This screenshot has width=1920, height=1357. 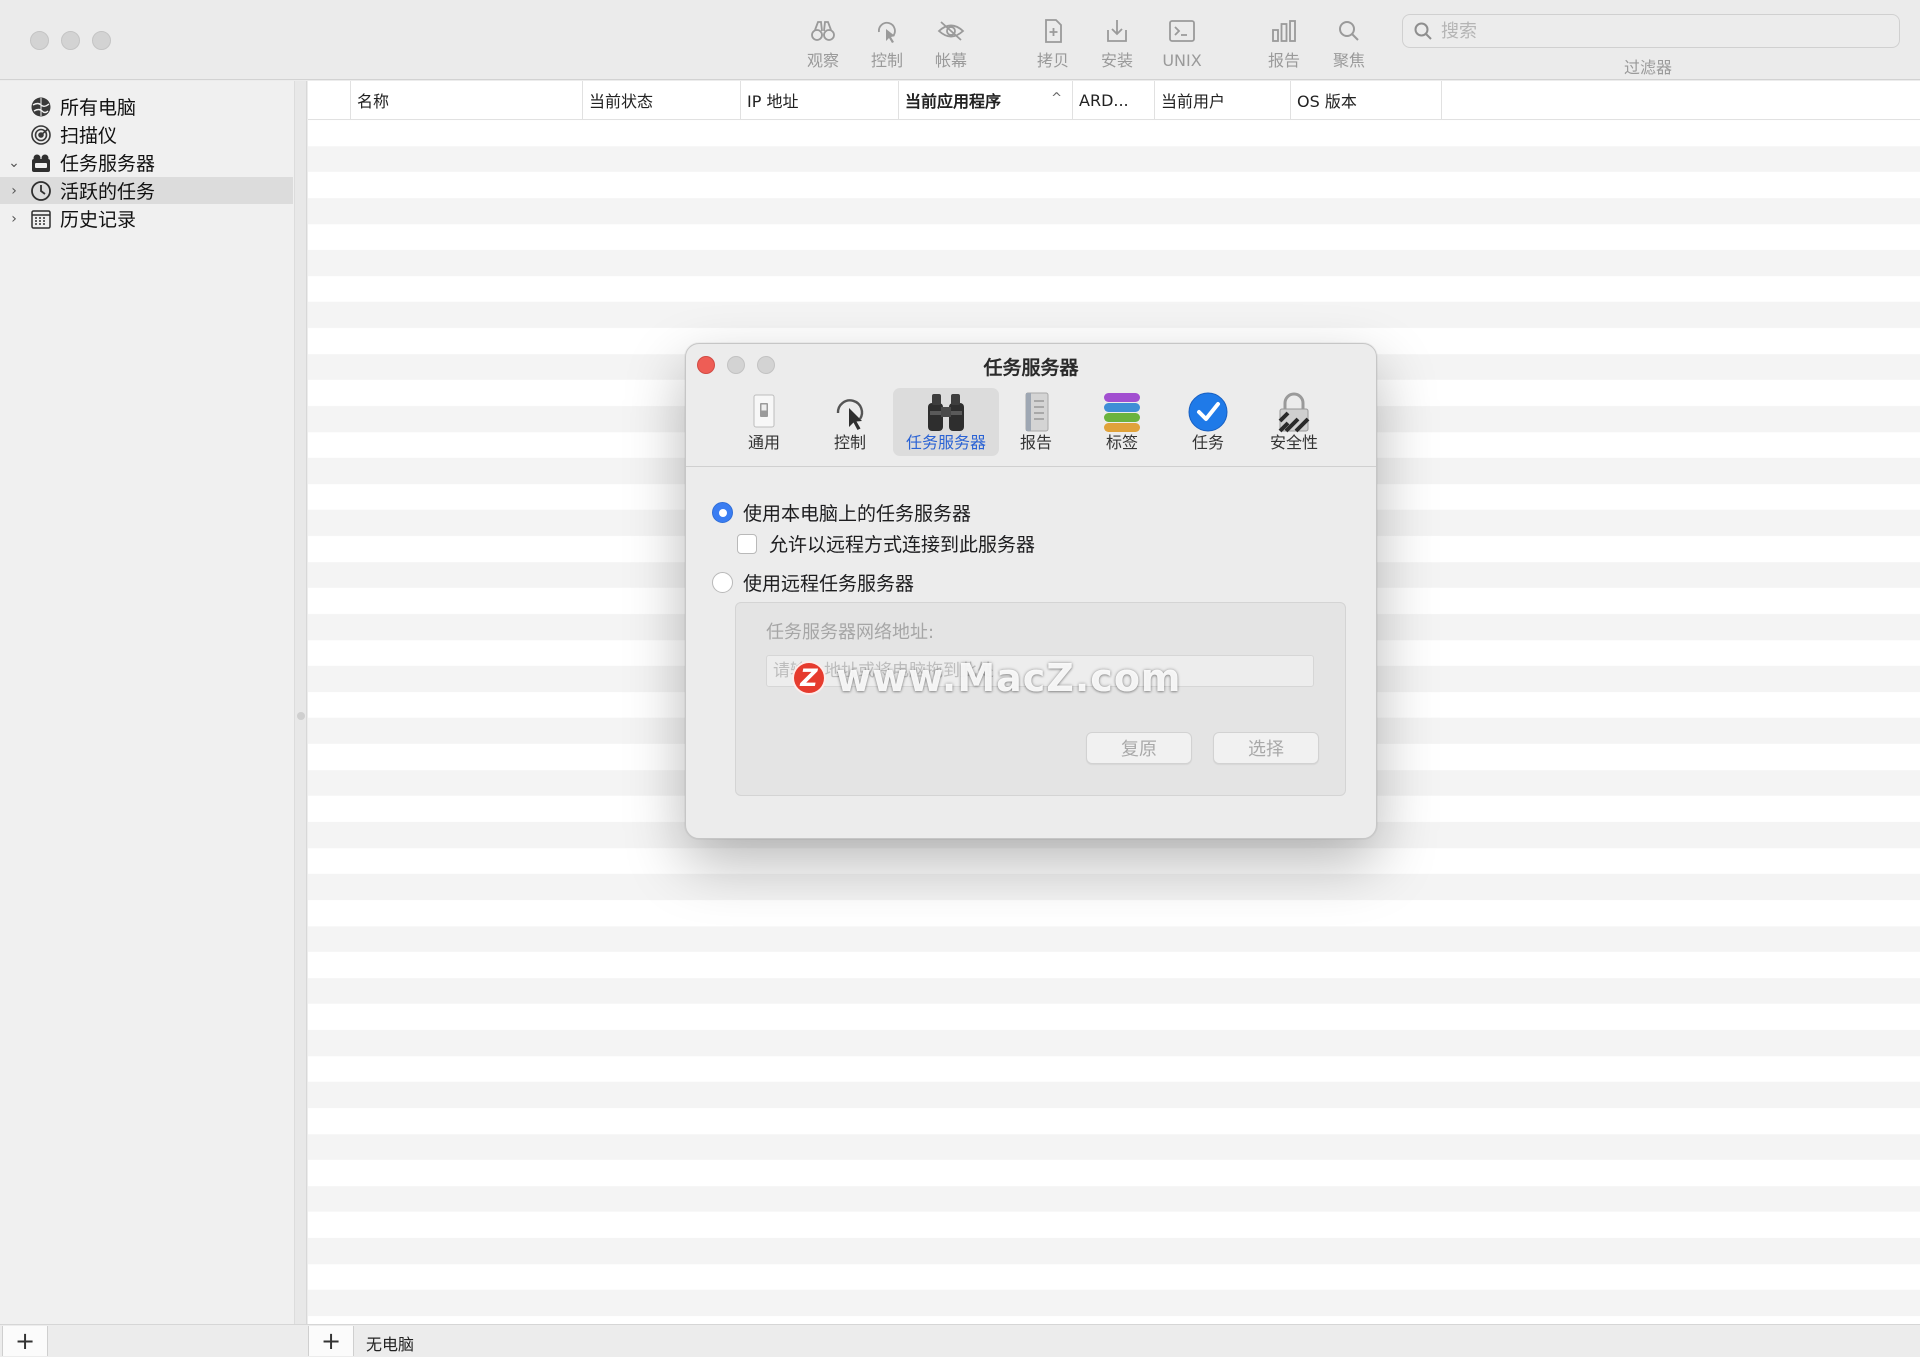 What do you see at coordinates (41, 163) in the screenshot?
I see `task-server-icon` at bounding box center [41, 163].